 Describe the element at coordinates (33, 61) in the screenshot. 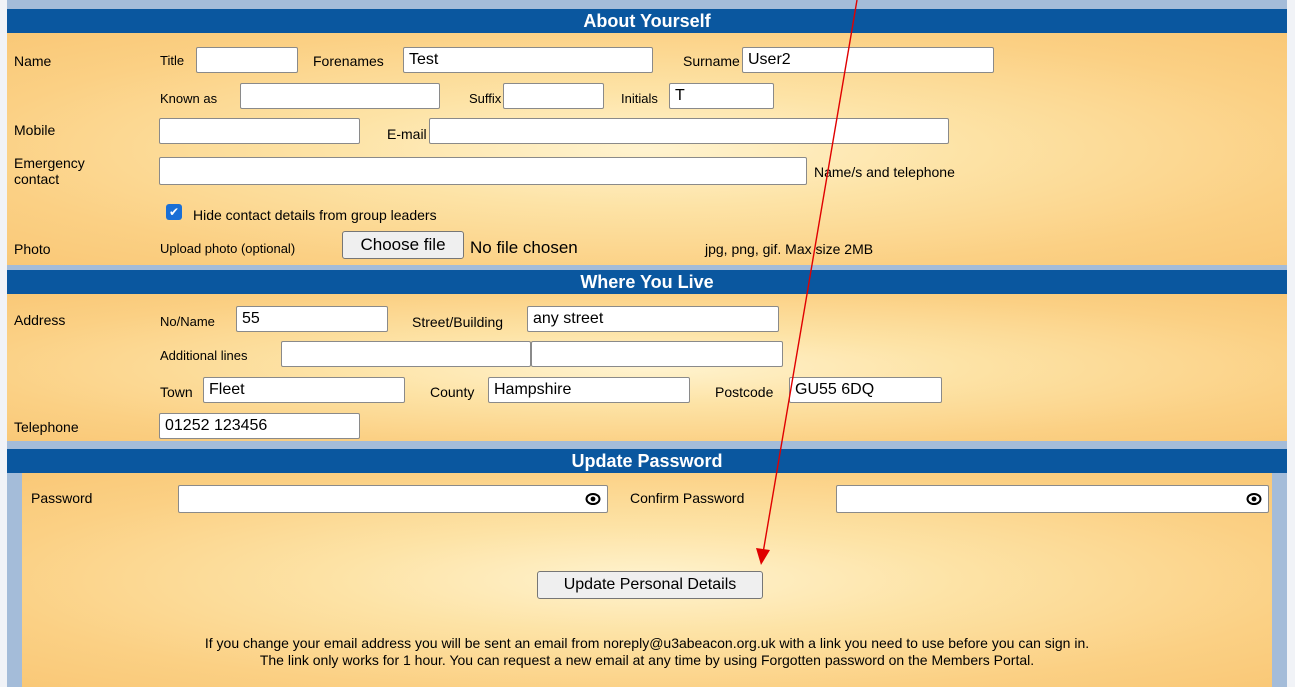

I see `name-label: Name` at that location.